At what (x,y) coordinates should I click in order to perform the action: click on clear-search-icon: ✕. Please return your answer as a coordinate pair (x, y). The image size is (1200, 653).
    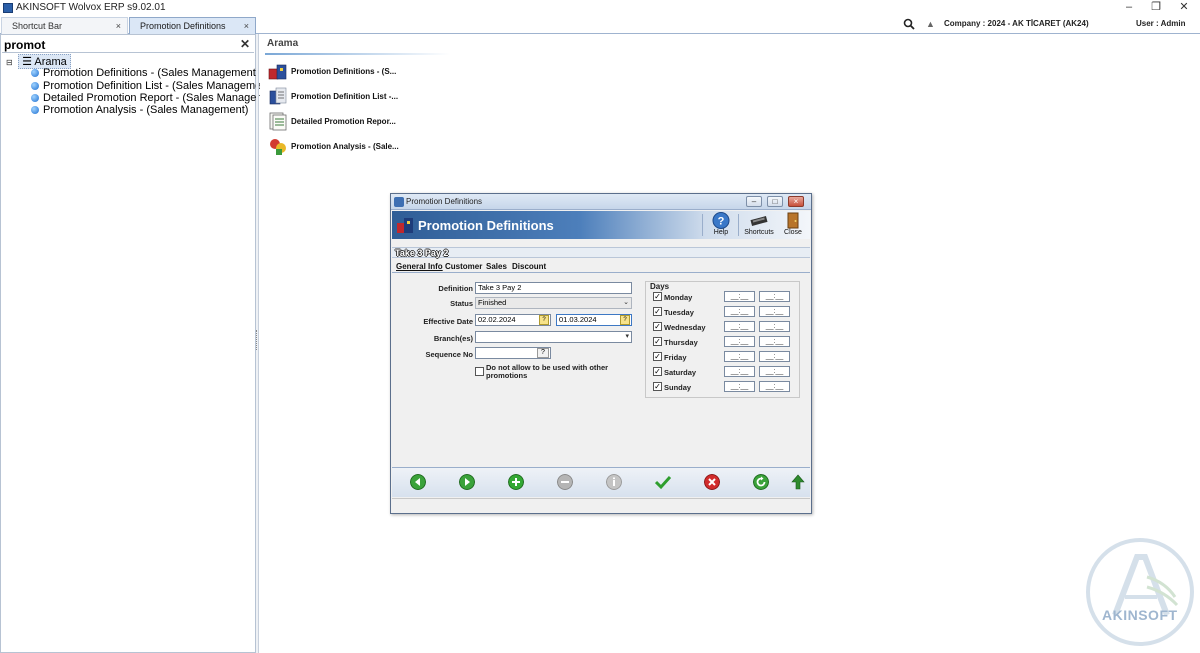
    Looking at the image, I should click on (245, 44).